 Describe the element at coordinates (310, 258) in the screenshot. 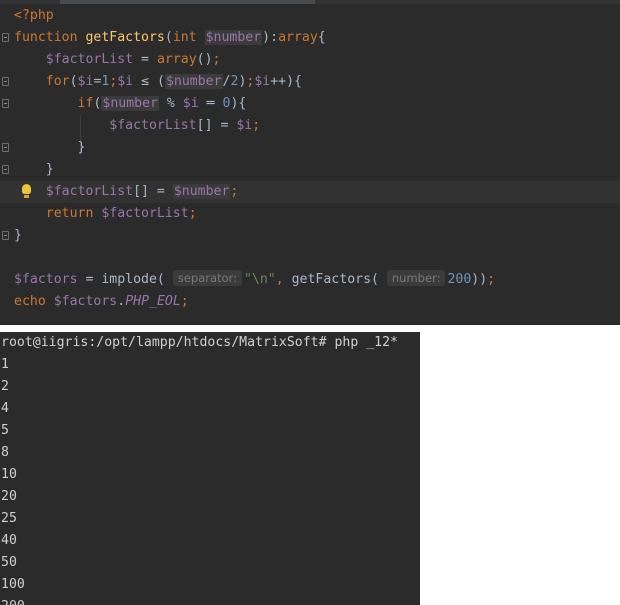

I see `code-line` at that location.